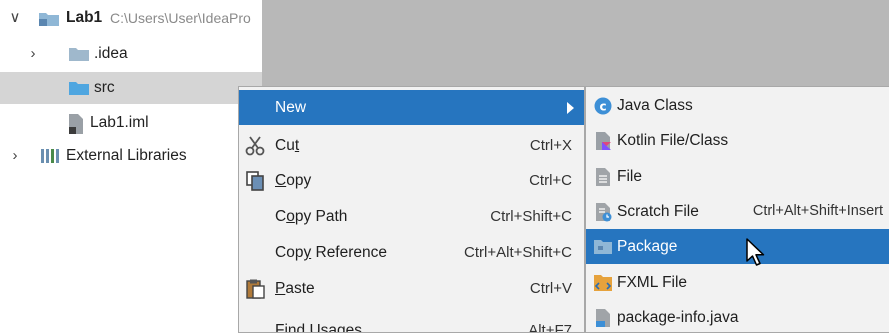 Image resolution: width=889 pixels, height=333 pixels. What do you see at coordinates (319, 327) in the screenshot?
I see `menu-label-find-usages: Find Usages` at bounding box center [319, 327].